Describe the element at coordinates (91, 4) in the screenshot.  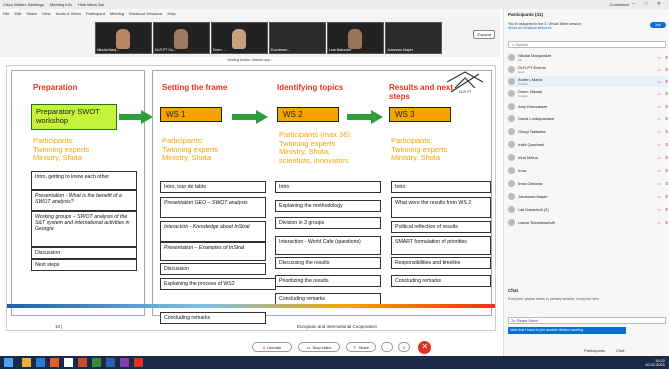
I see `hide-menu-bar: Hide Menu Bar` at that location.